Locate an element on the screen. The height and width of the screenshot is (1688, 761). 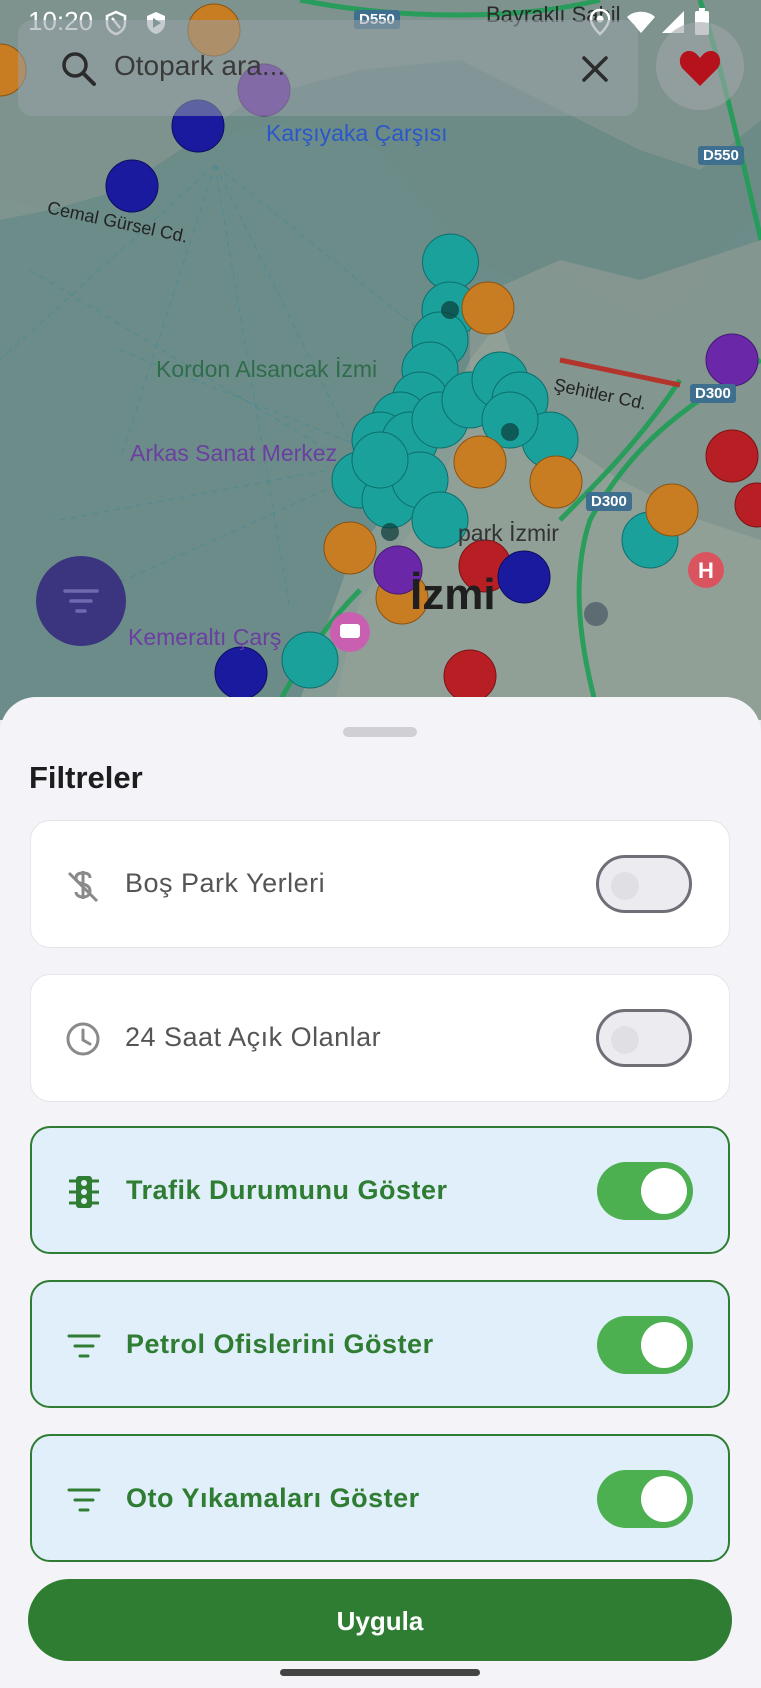
filter-label: Boş Park Yerleri is located at coordinates (225, 883).